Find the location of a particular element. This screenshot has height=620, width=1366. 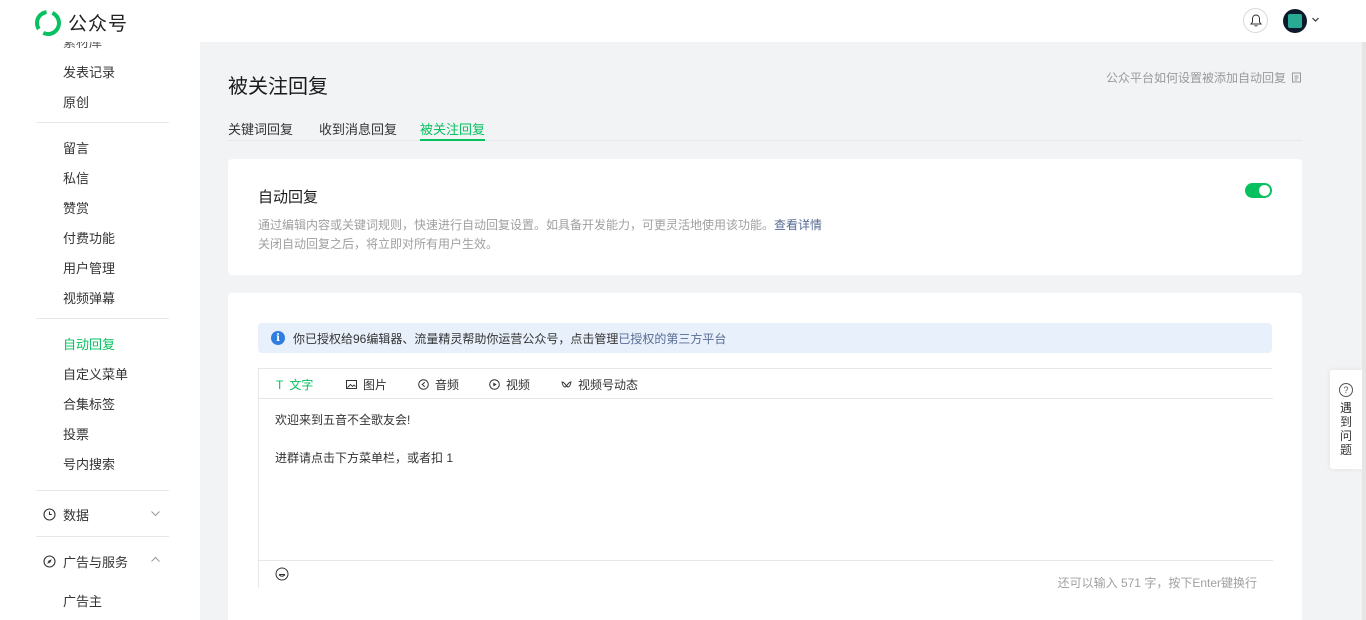

bell-icon is located at coordinates (1255, 20).